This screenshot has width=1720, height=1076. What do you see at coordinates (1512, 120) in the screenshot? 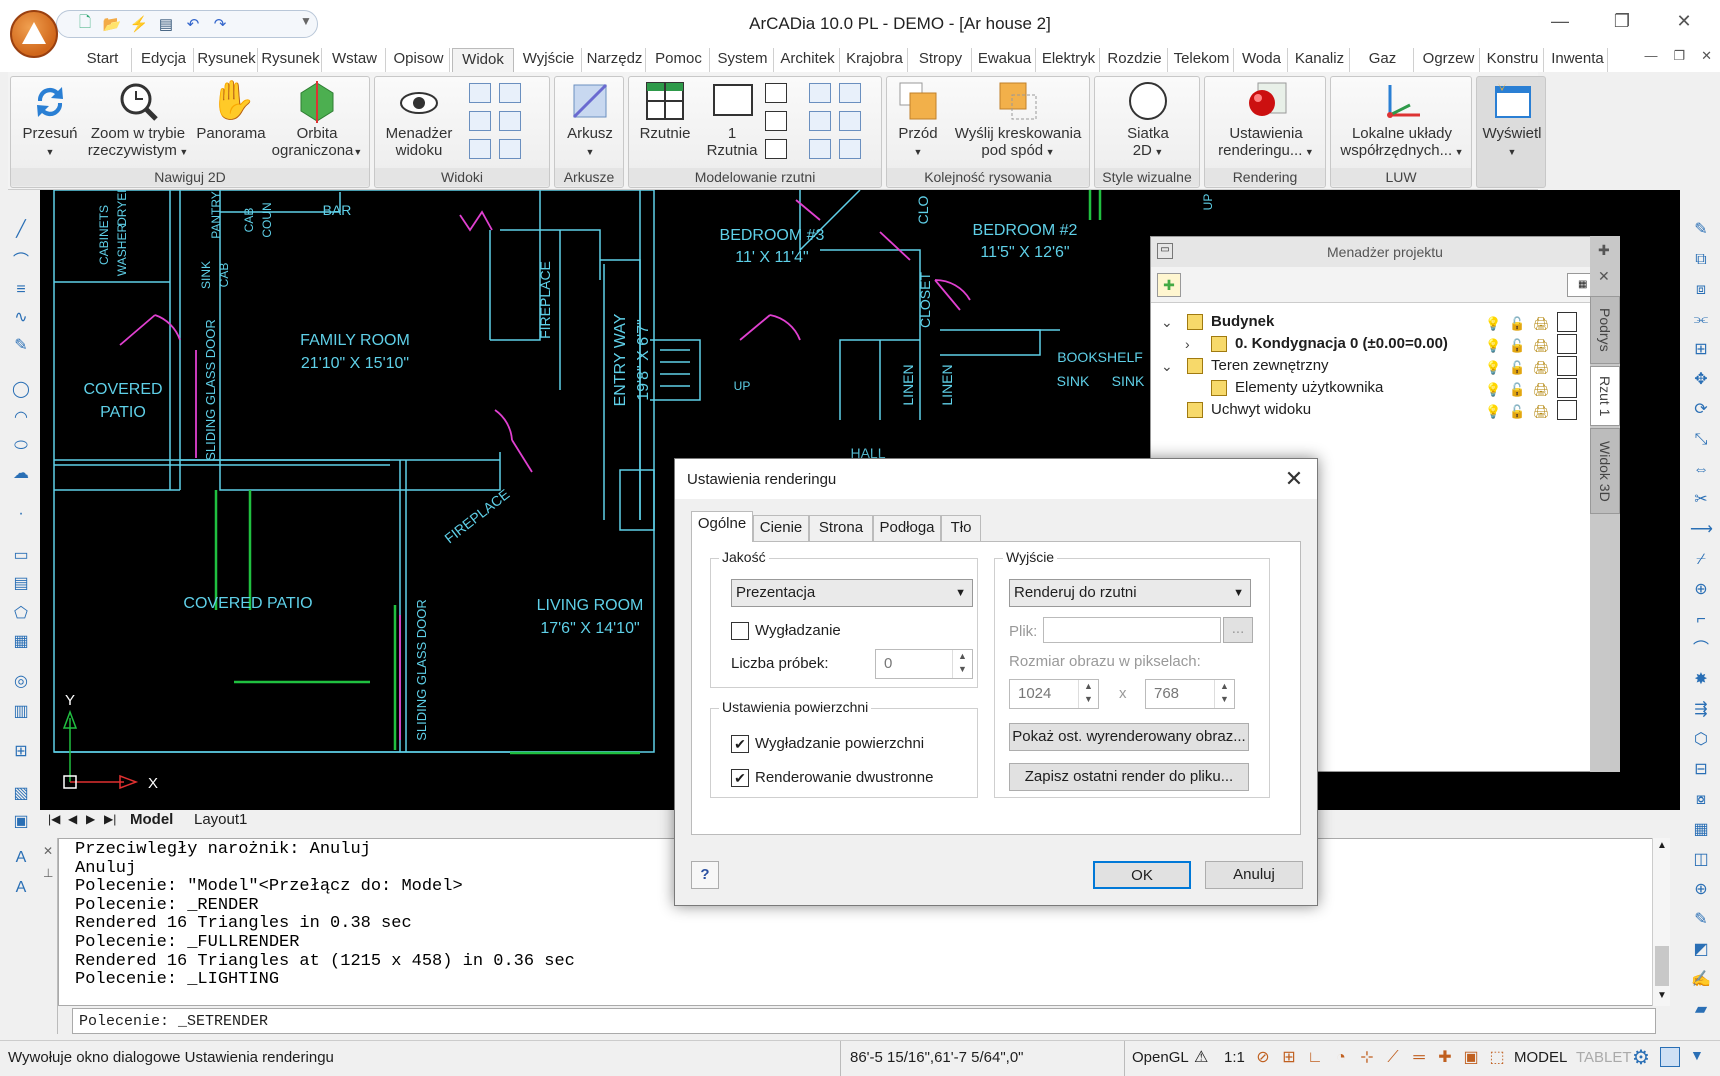
I see `wyswietl-button: Wyświetl ▼` at bounding box center [1512, 120].